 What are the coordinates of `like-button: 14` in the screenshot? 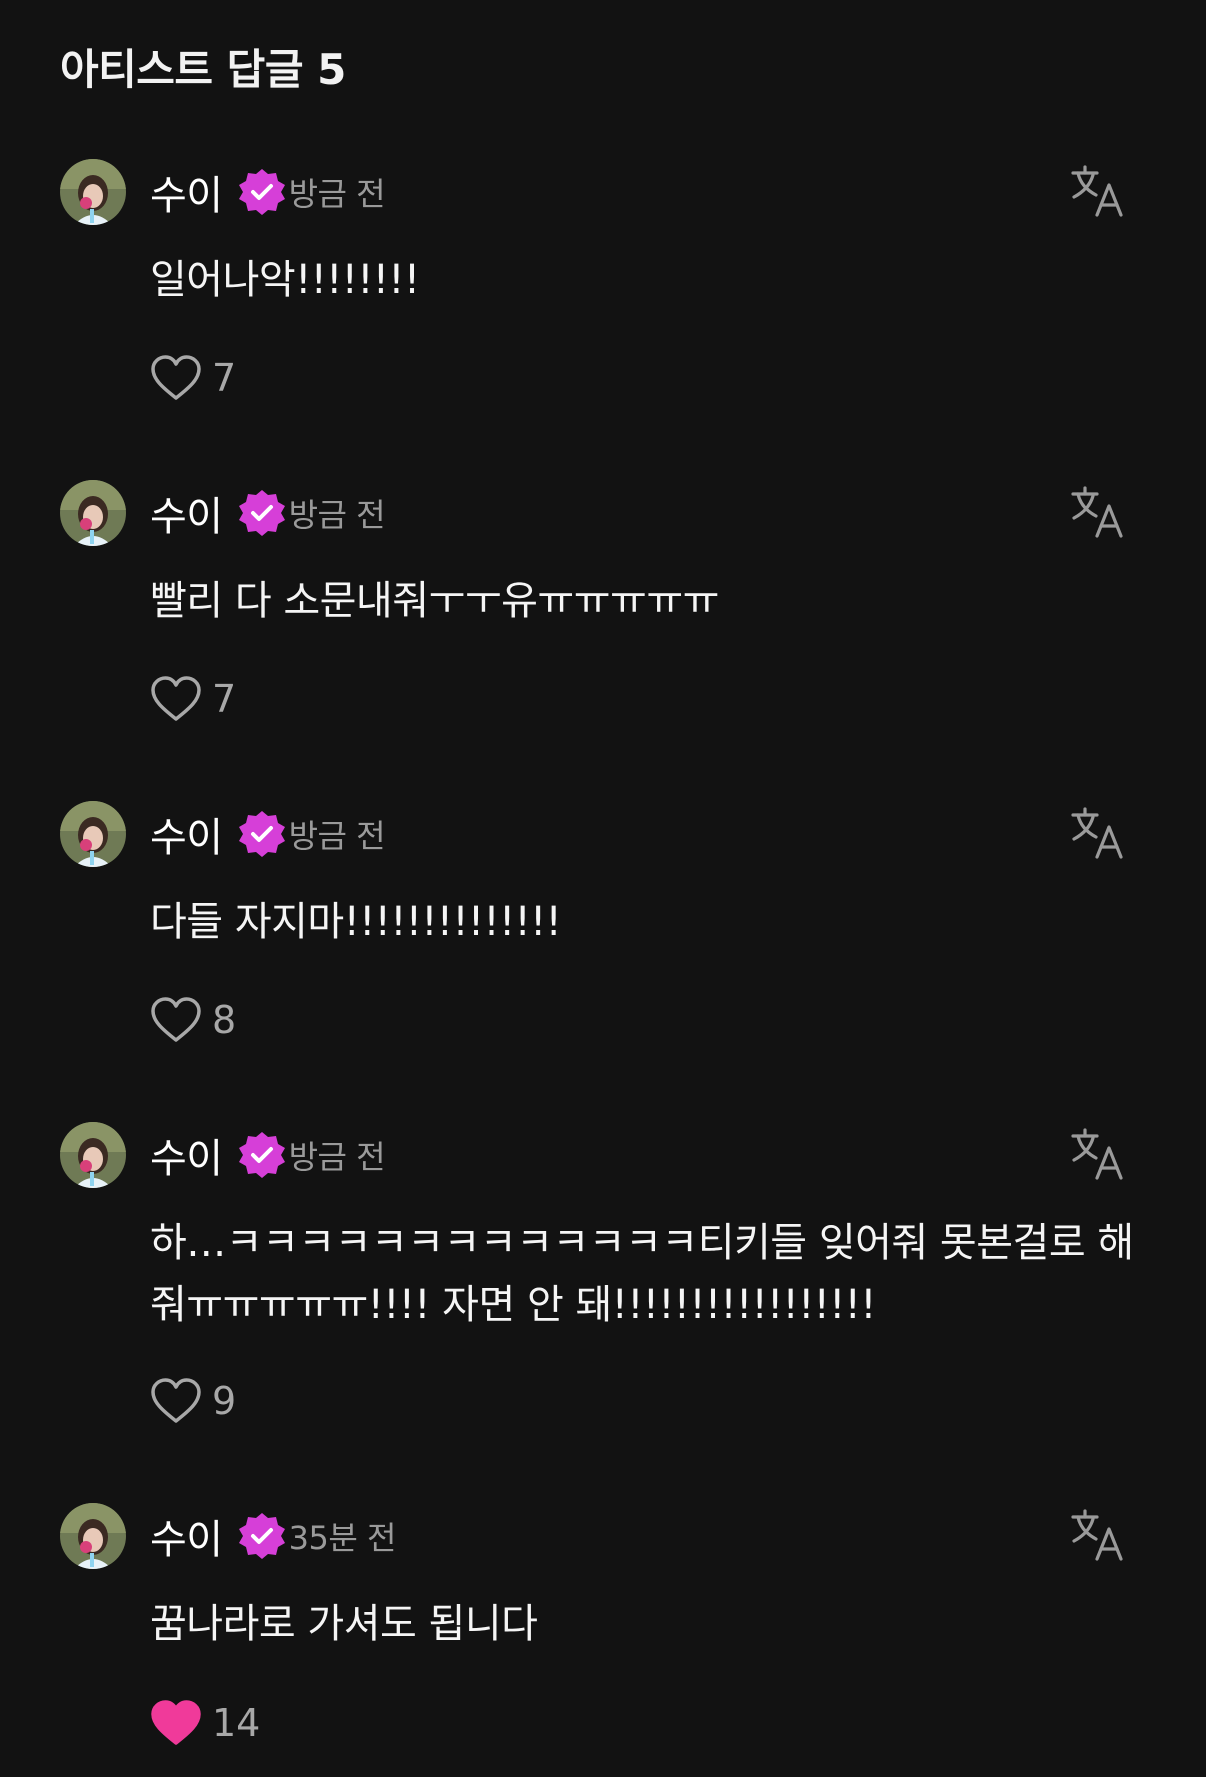 It's located at (205, 1723).